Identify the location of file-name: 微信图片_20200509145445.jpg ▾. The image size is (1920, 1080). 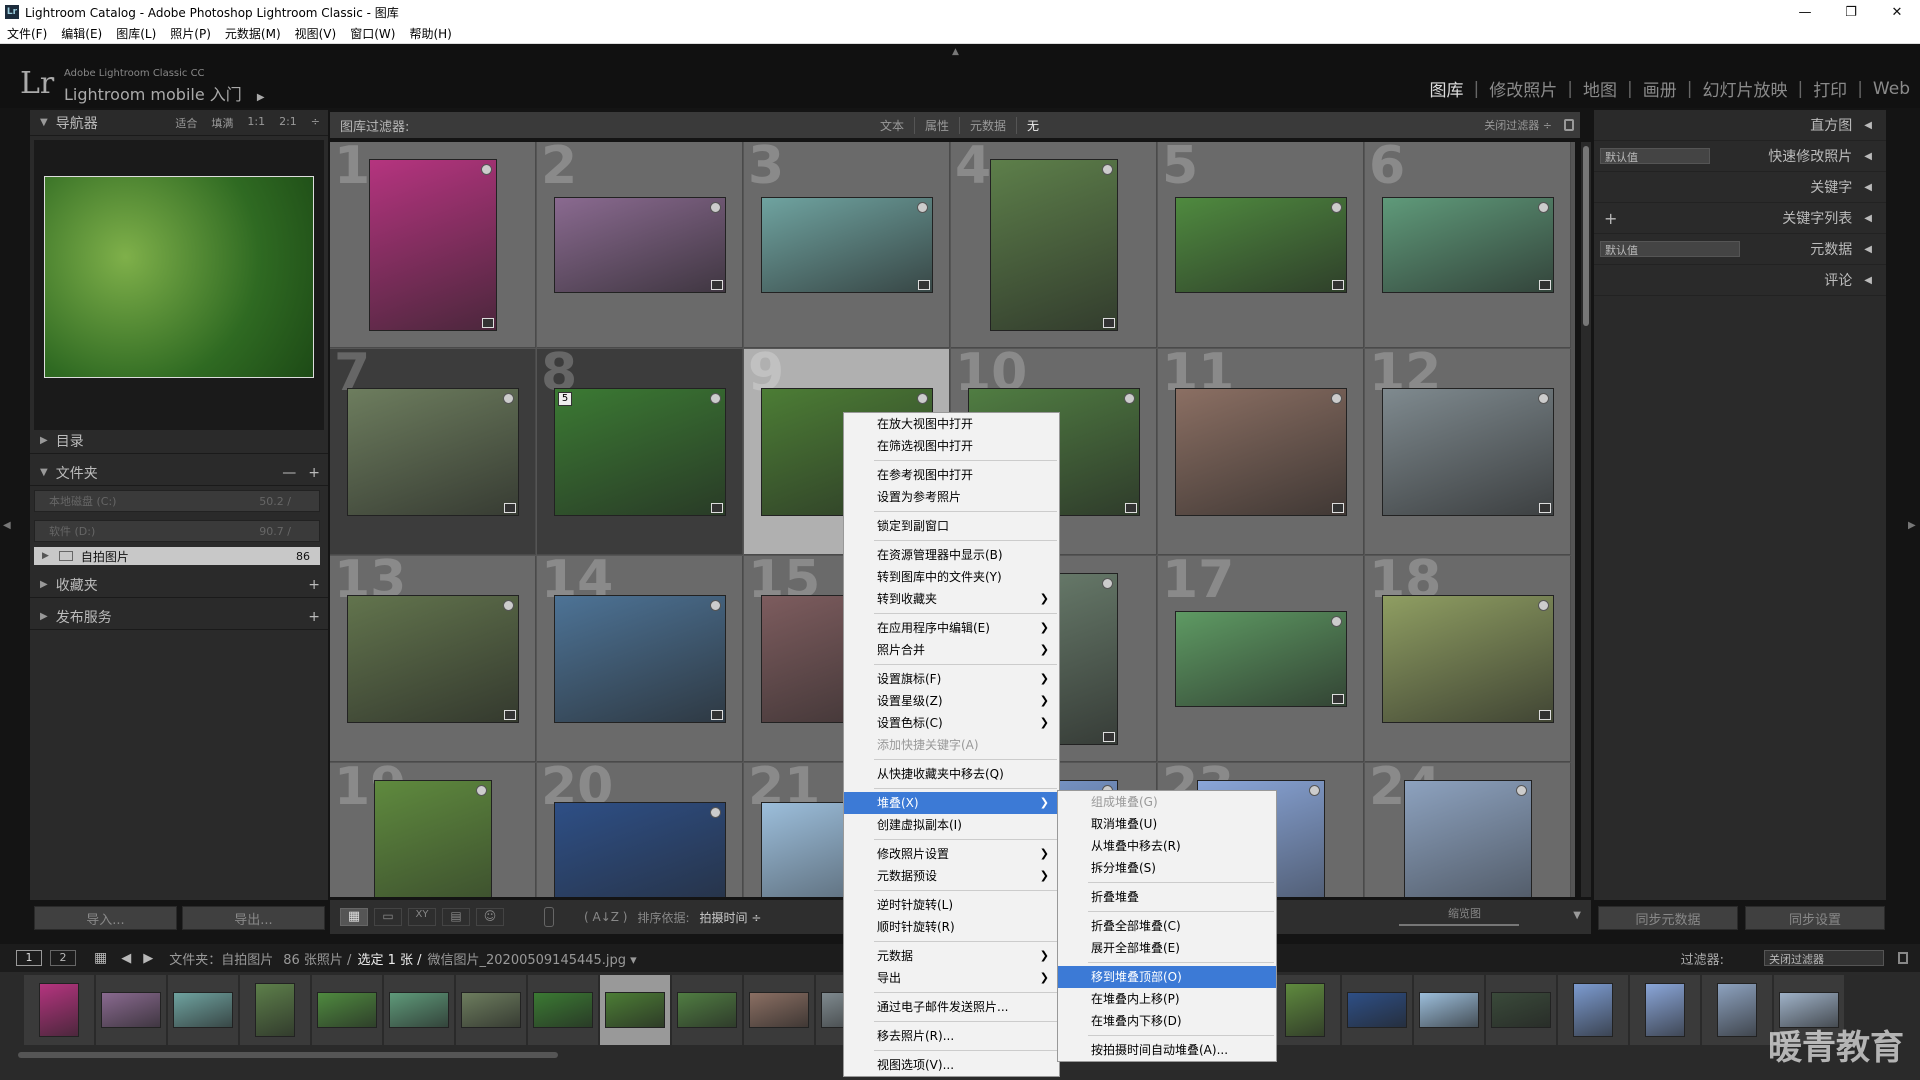
(532, 958).